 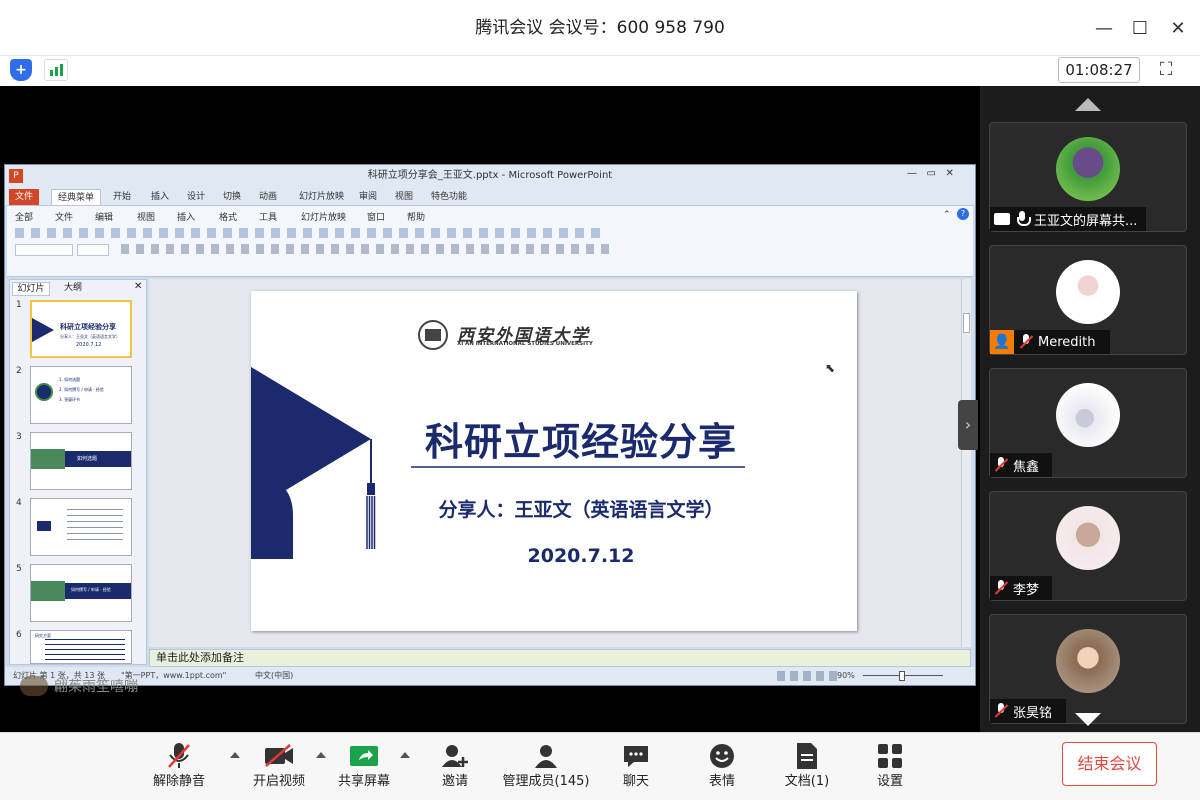 I want to click on thumb-line: 分享人：王亚文（英语语言文学）, so click(x=90, y=336).